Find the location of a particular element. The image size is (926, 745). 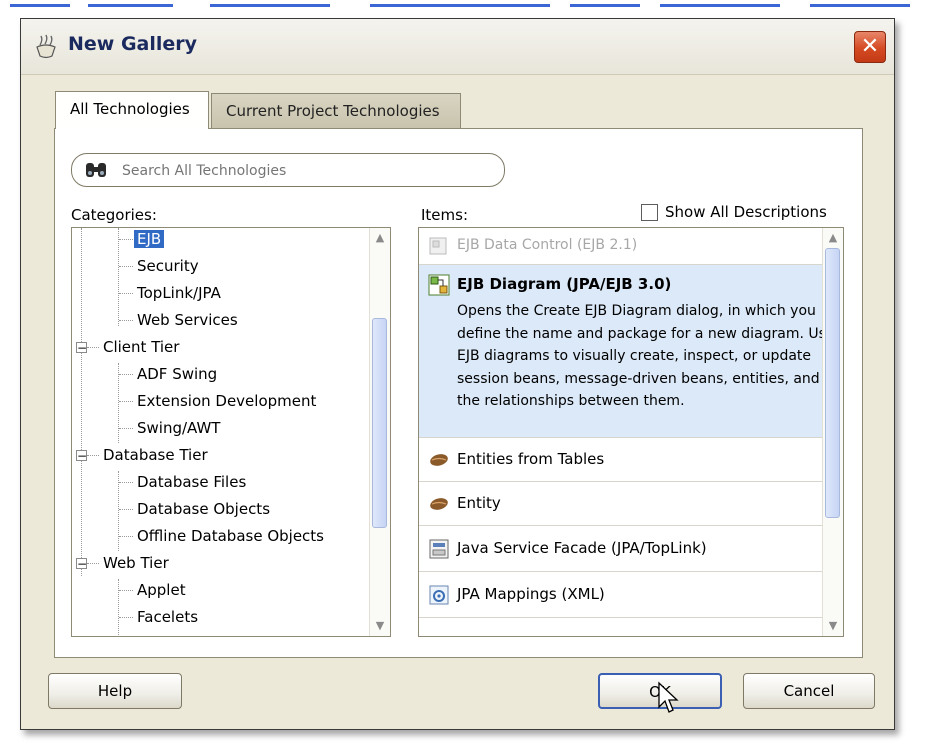

tree-item-label: Database Tier is located at coordinates (155, 455).